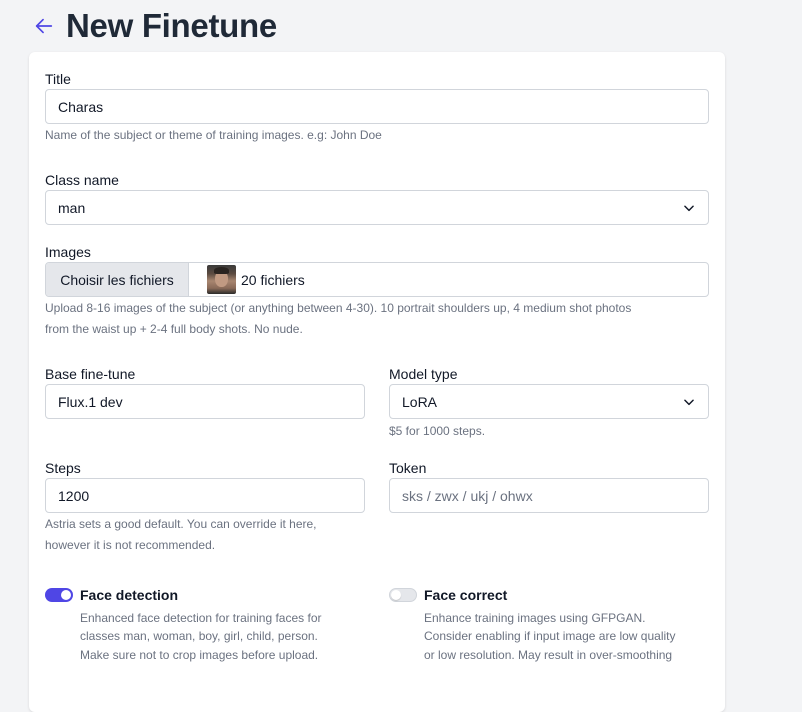 This screenshot has height=712, width=802. I want to click on face-detection-label: Face detection, so click(129, 595).